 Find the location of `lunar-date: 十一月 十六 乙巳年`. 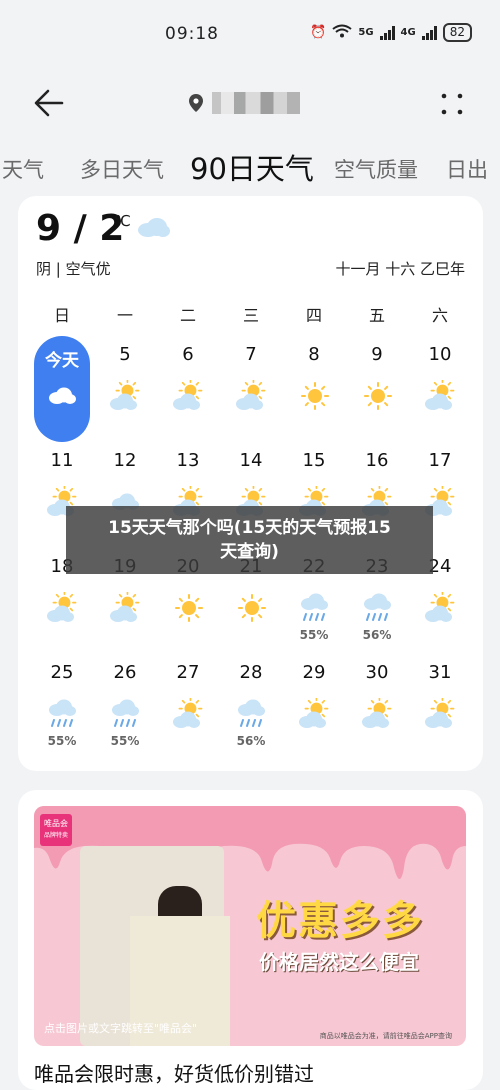

lunar-date: 十一月 十六 乙巳年 is located at coordinates (400, 269).